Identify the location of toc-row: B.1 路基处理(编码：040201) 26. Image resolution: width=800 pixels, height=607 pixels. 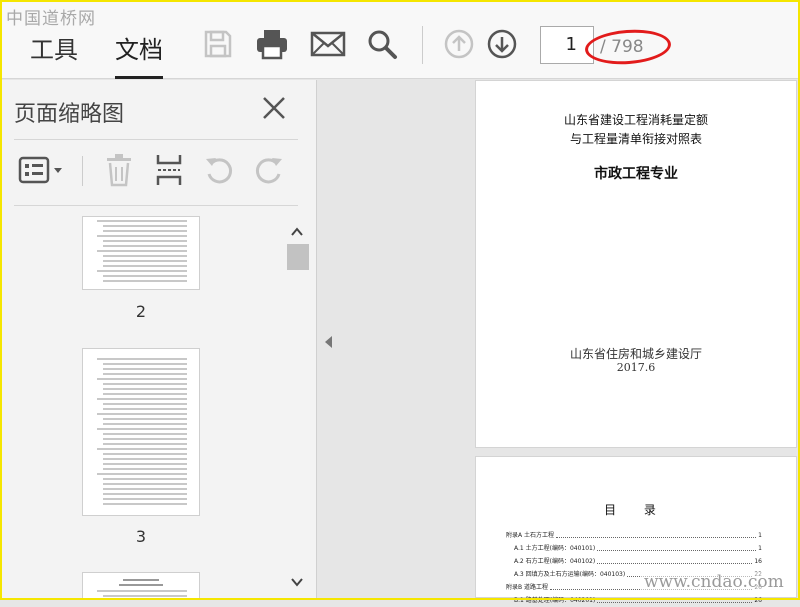
(634, 600).